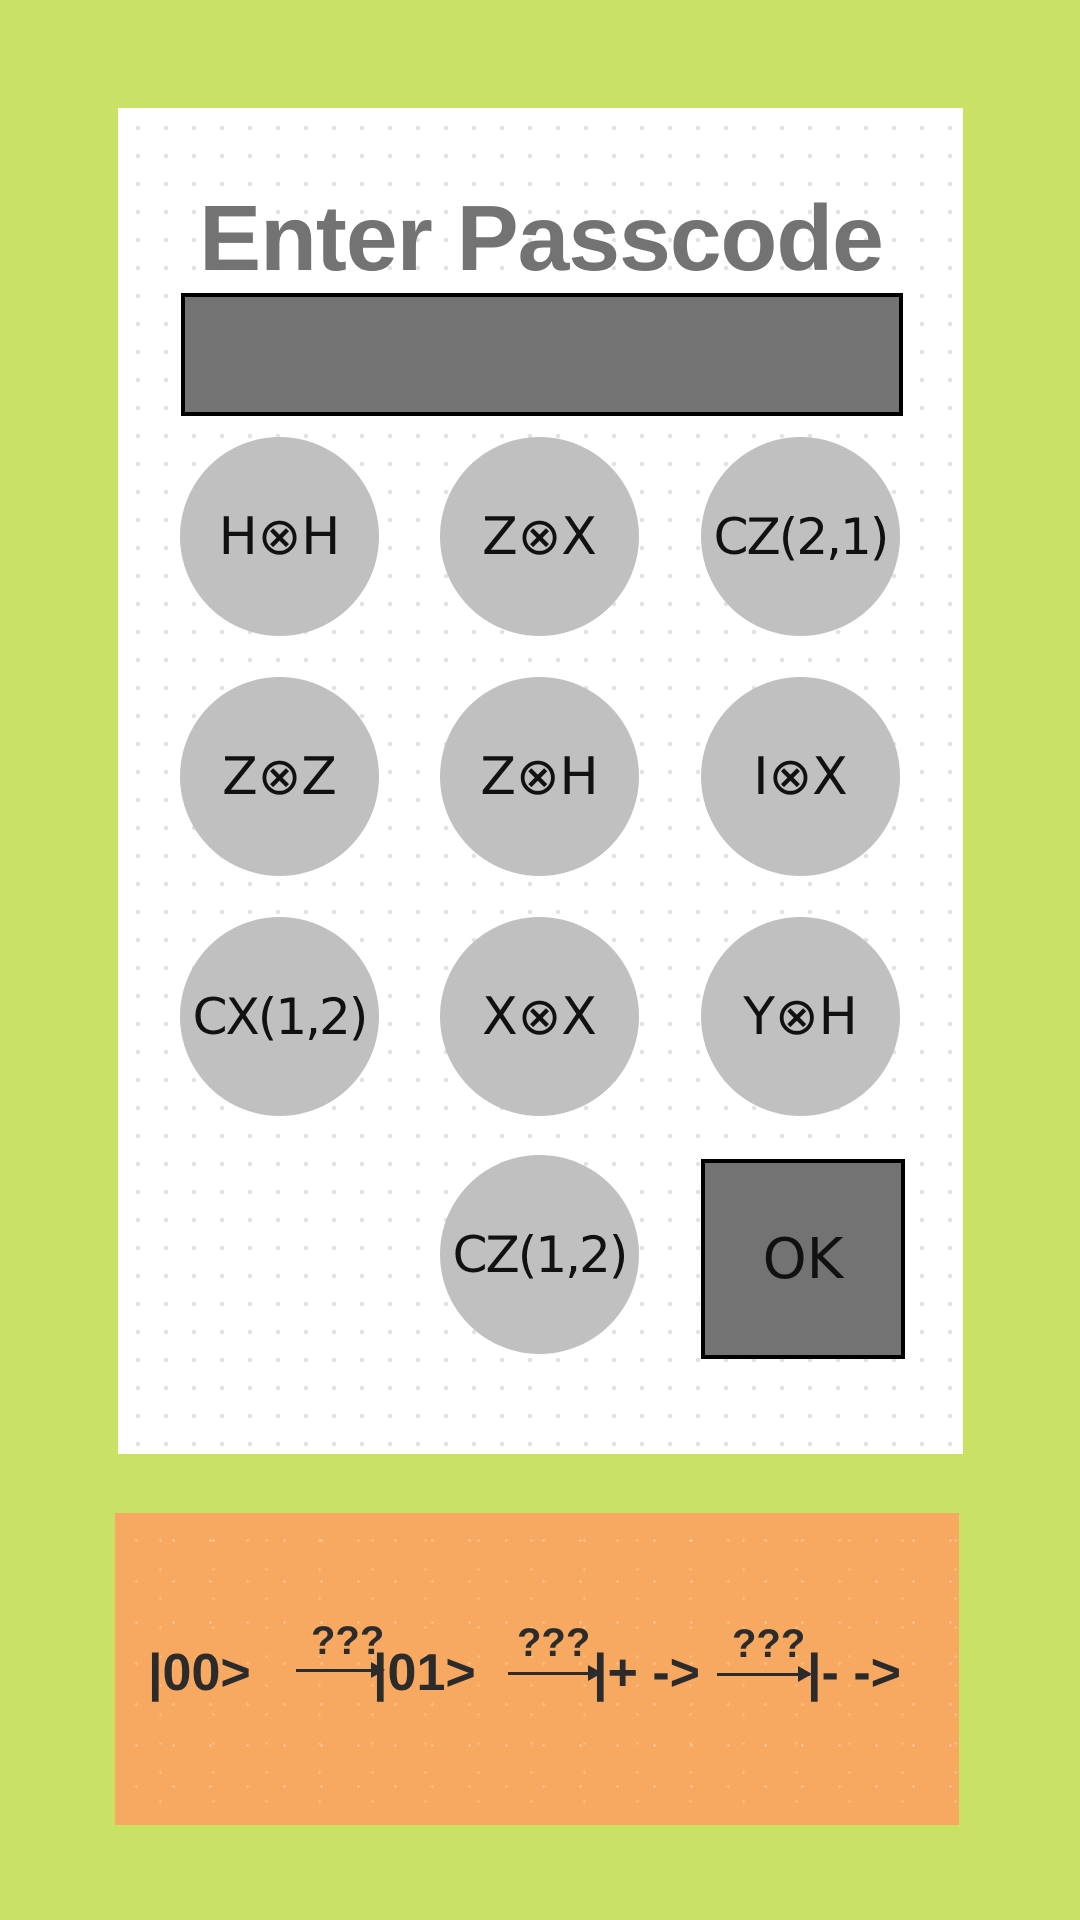 Image resolution: width=1080 pixels, height=1920 pixels. Describe the element at coordinates (800, 536) in the screenshot. I see `key-cz-2-1: CZ(2,1)` at that location.